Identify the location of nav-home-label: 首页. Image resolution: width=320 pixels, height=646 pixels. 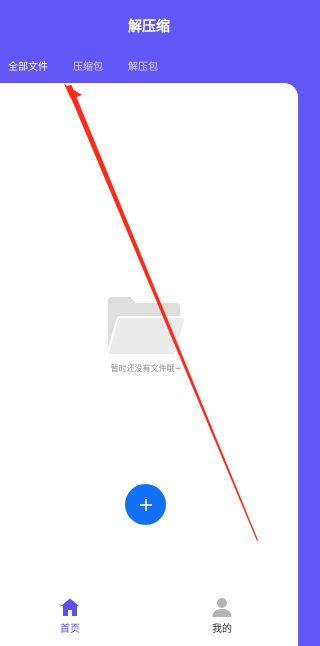
(70, 629).